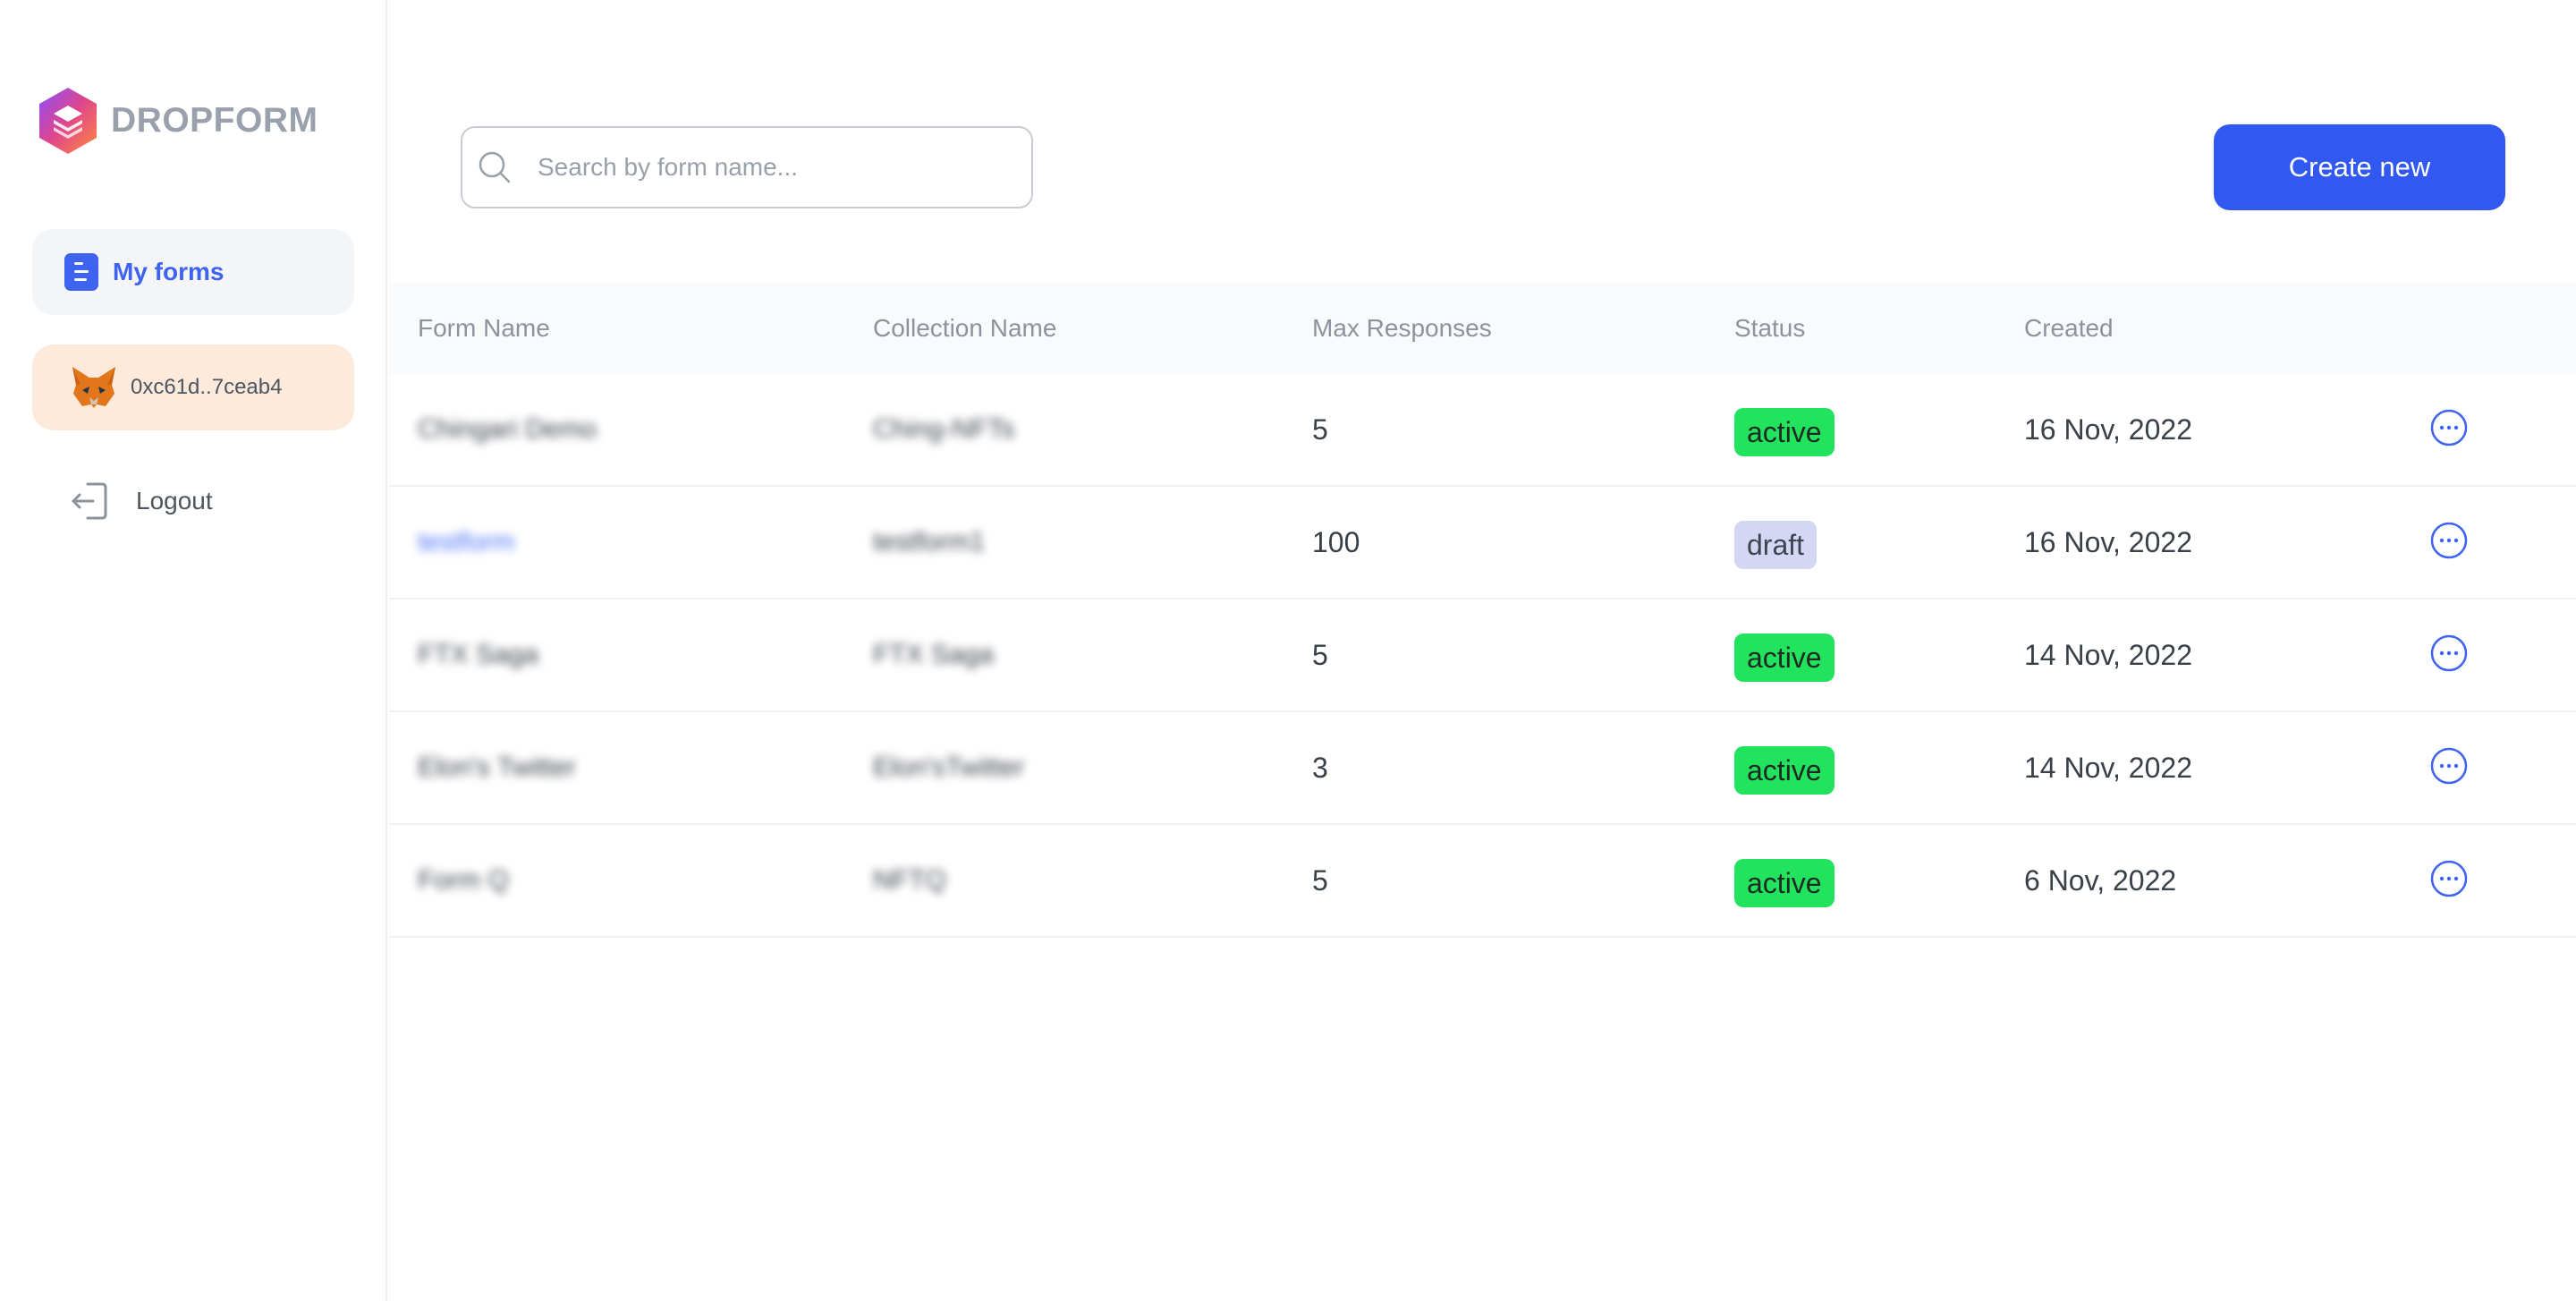 The image size is (2576, 1301). I want to click on table-row: Form Q NFTQ 5 active 6 Nov, 2022, so click(1482, 881).